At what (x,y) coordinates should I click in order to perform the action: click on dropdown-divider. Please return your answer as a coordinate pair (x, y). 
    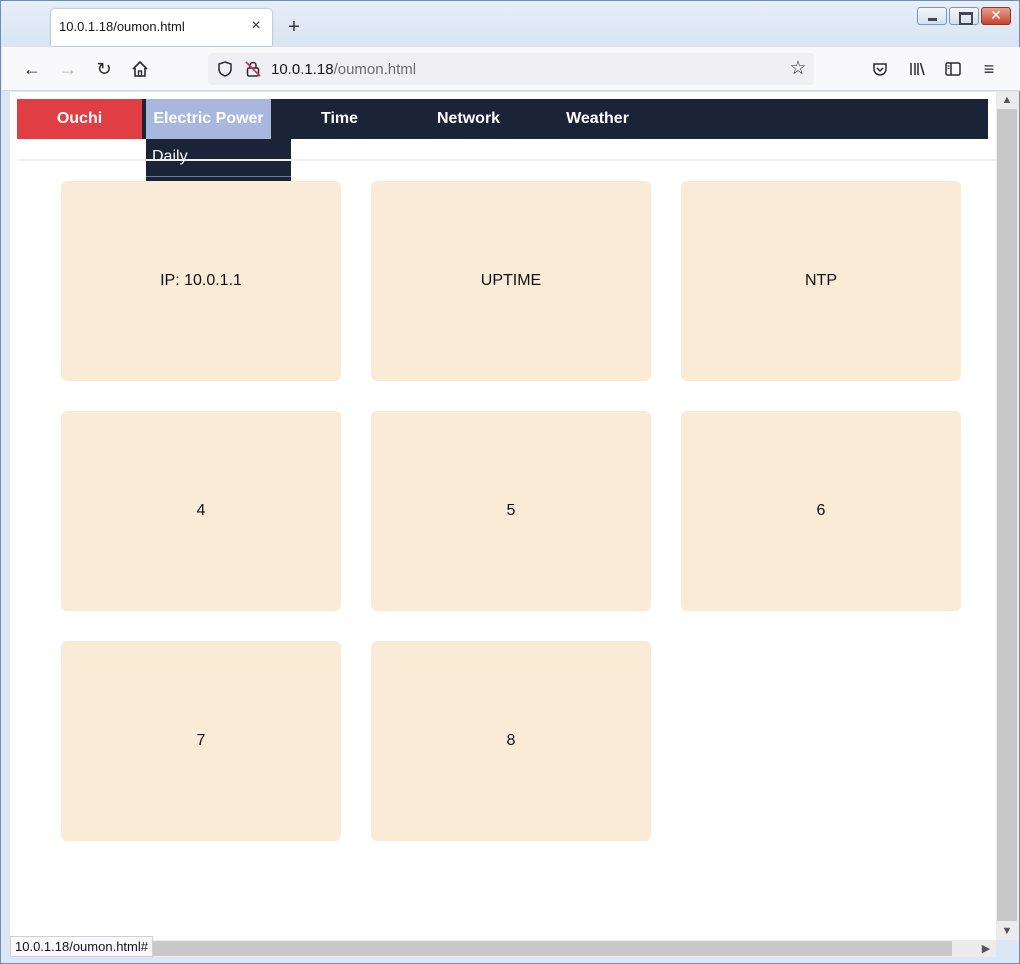
    Looking at the image, I should click on (218, 176).